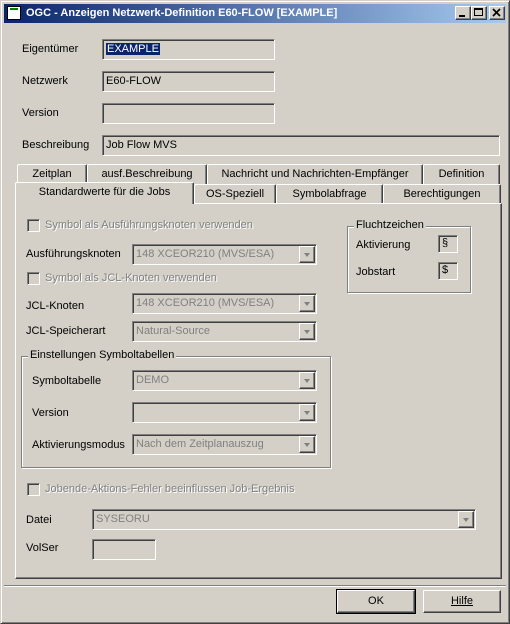 The height and width of the screenshot is (624, 510). I want to click on help-button-label: Hilfe, so click(461, 601).